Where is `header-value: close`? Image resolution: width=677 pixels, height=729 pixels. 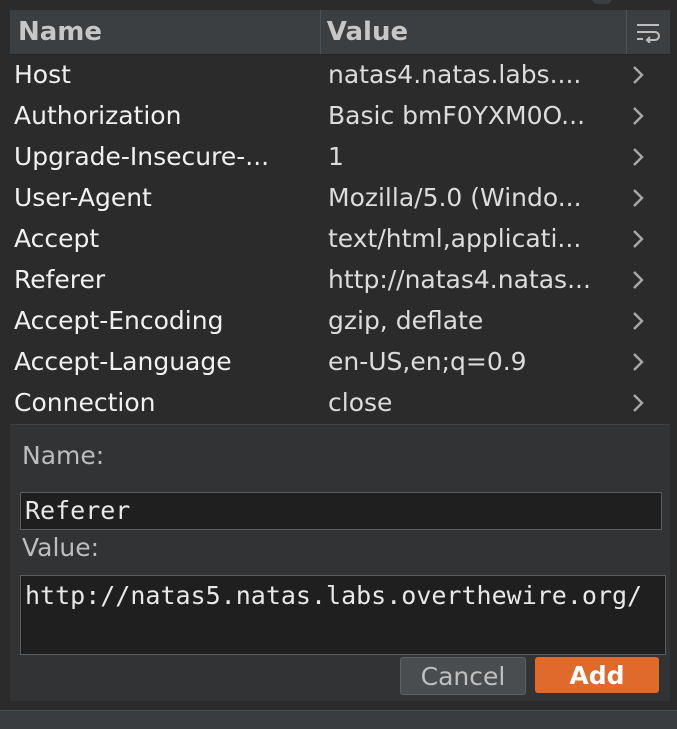 header-value: close is located at coordinates (360, 402).